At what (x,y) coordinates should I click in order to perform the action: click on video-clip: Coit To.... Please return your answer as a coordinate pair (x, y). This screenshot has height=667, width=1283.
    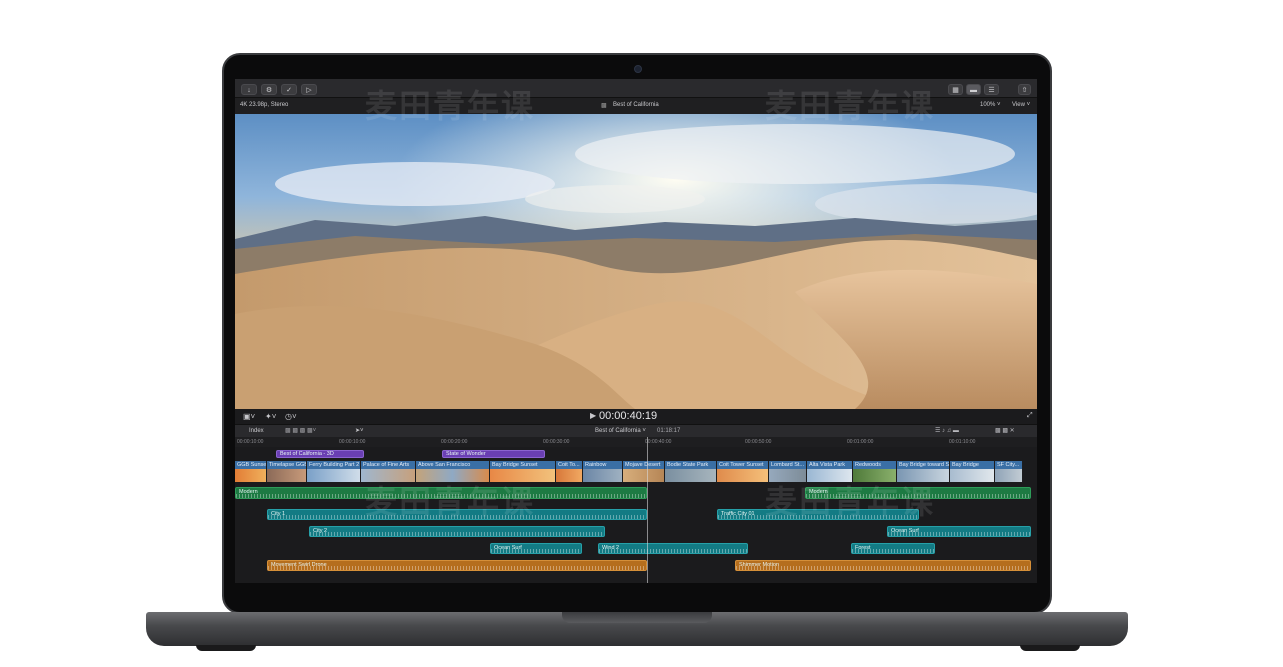
    Looking at the image, I should click on (569, 471).